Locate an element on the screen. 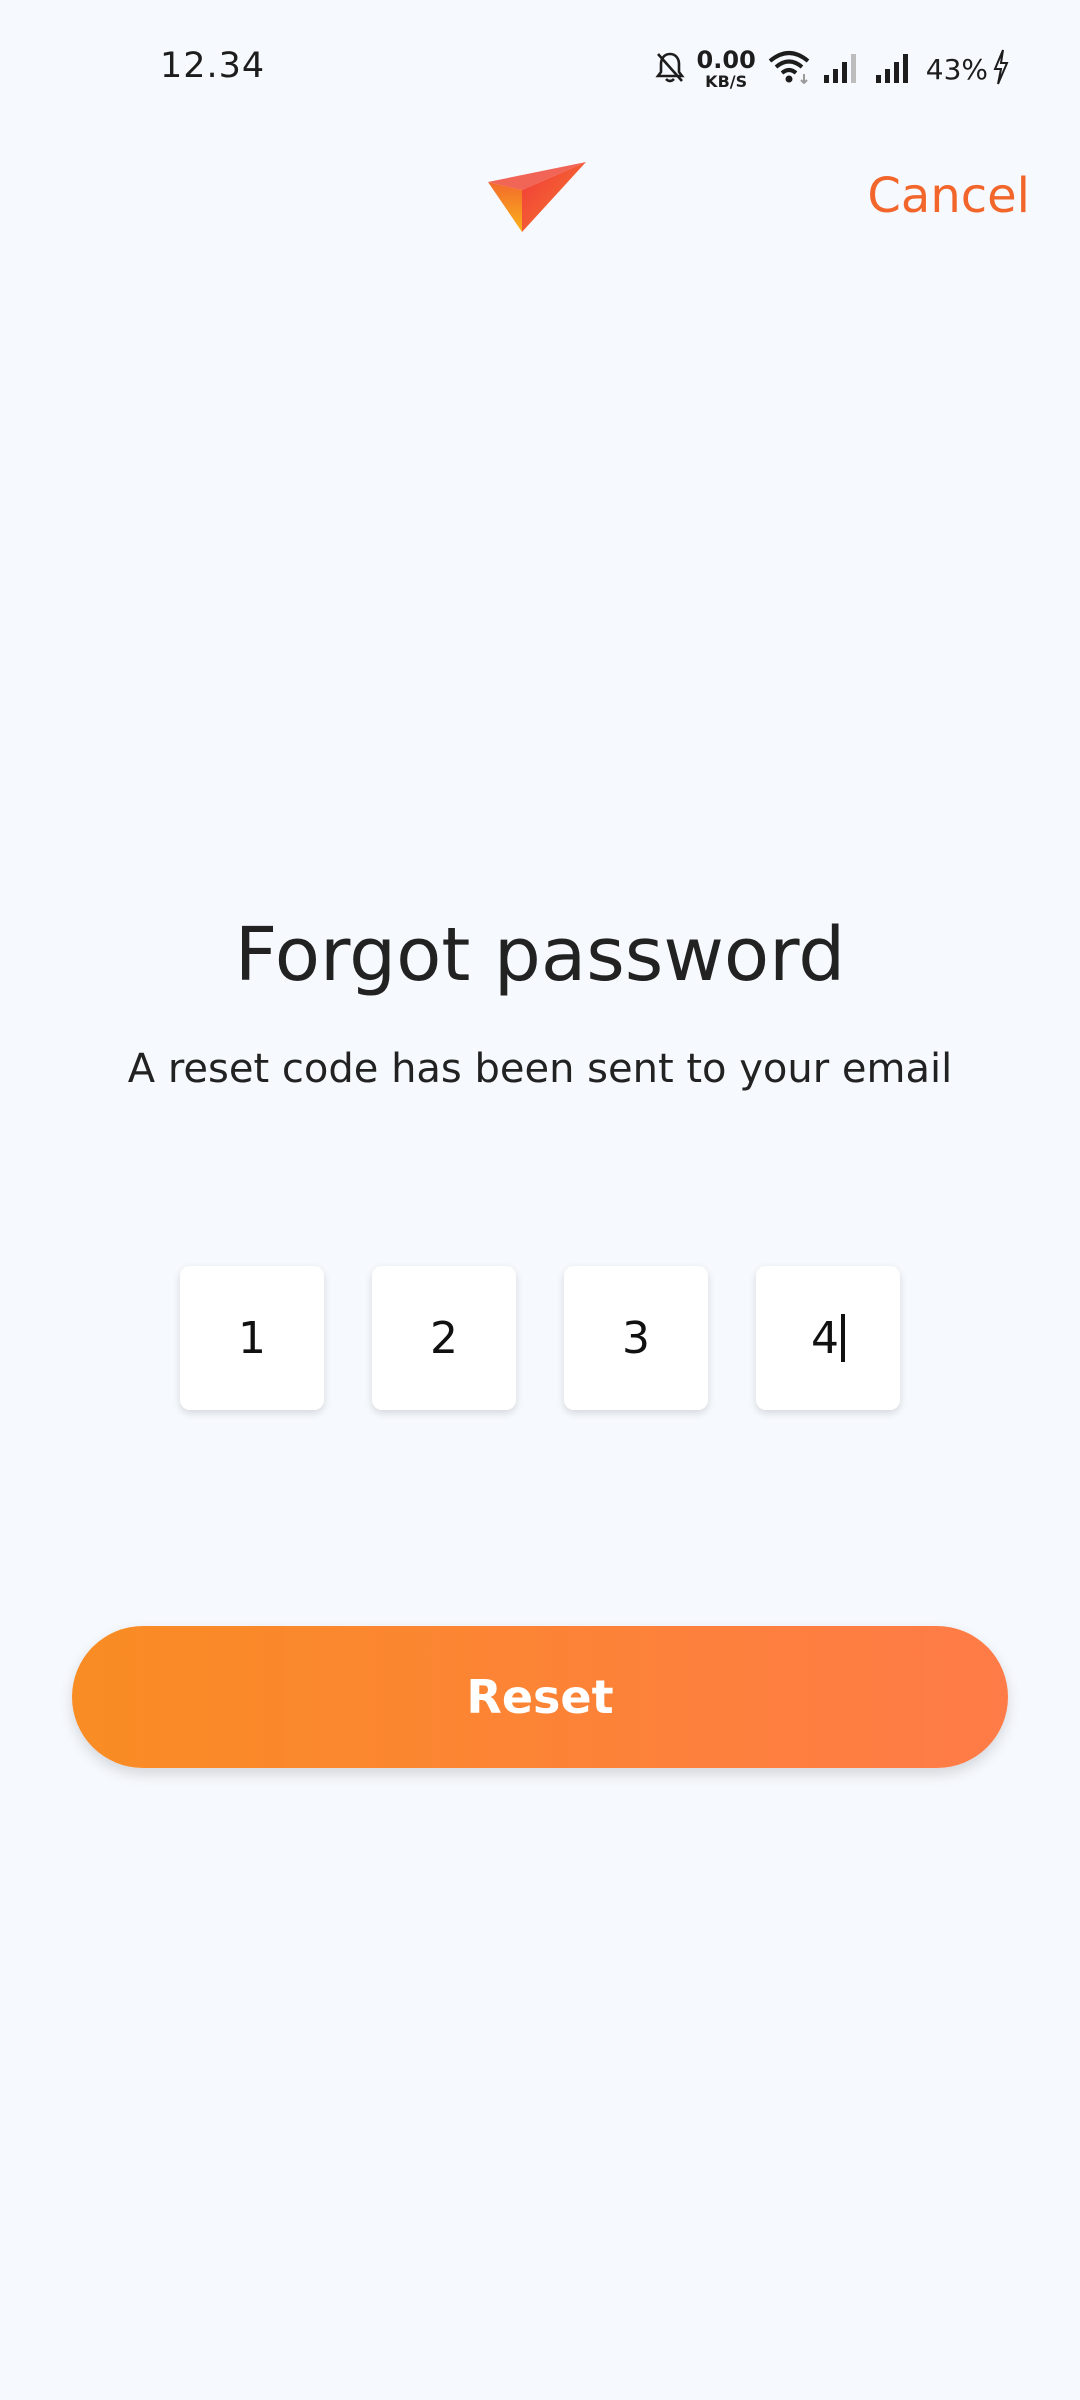  code-digit-3: 3 is located at coordinates (636, 1338).